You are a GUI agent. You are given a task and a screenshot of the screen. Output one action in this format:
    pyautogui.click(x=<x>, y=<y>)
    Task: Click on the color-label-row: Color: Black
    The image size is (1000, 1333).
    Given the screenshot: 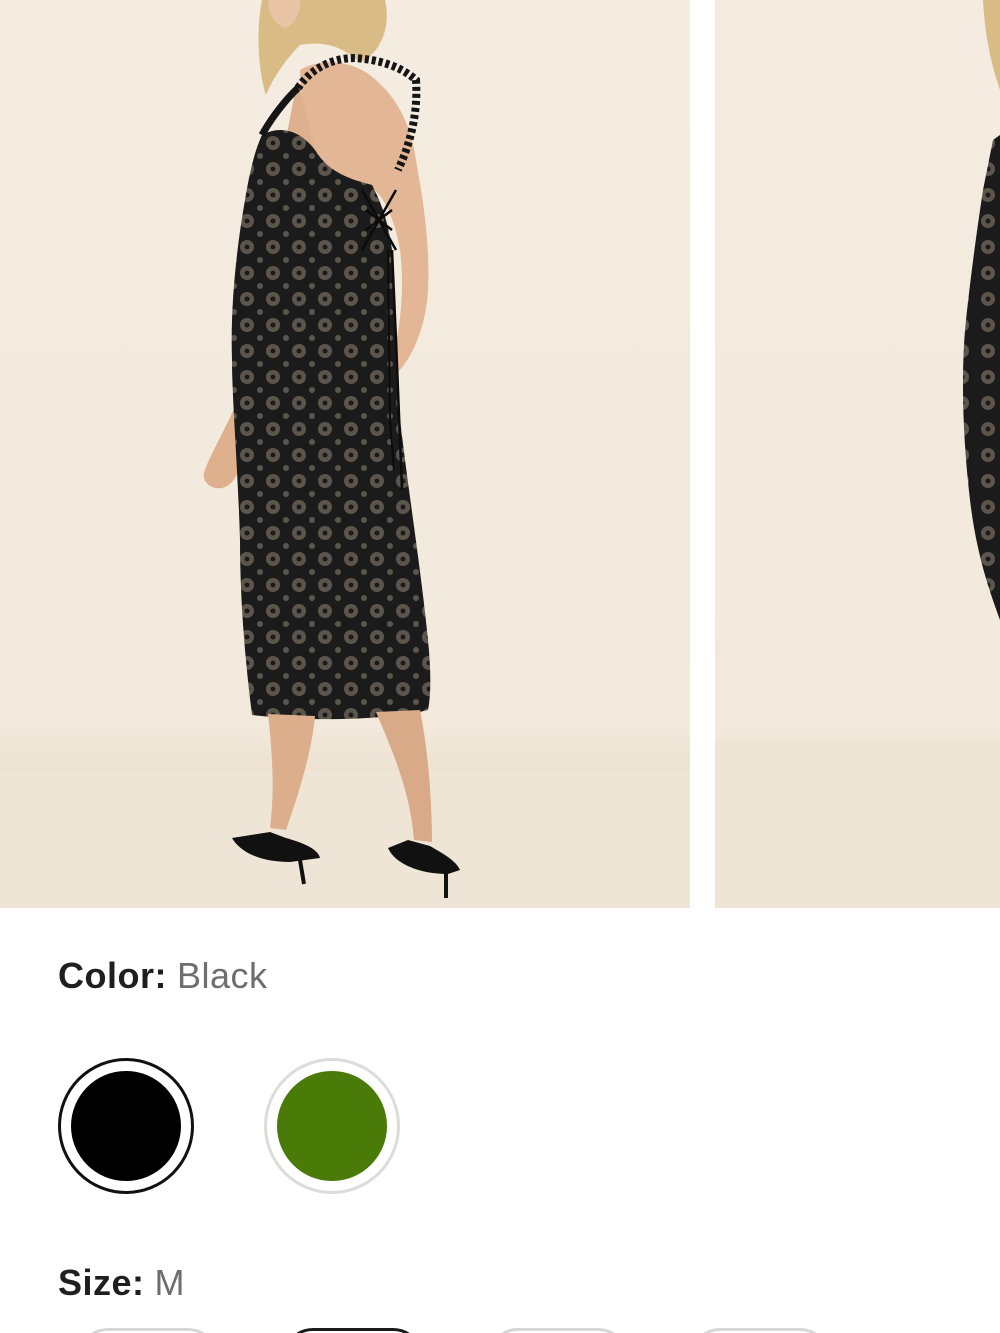 What is the action you would take?
    pyautogui.click(x=163, y=976)
    